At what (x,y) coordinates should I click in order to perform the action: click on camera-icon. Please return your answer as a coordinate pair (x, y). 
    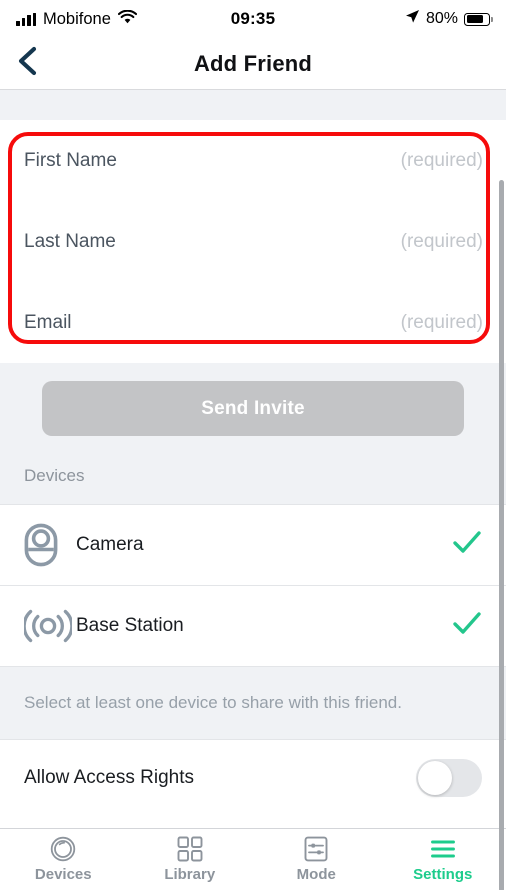
    Looking at the image, I should click on (50, 545).